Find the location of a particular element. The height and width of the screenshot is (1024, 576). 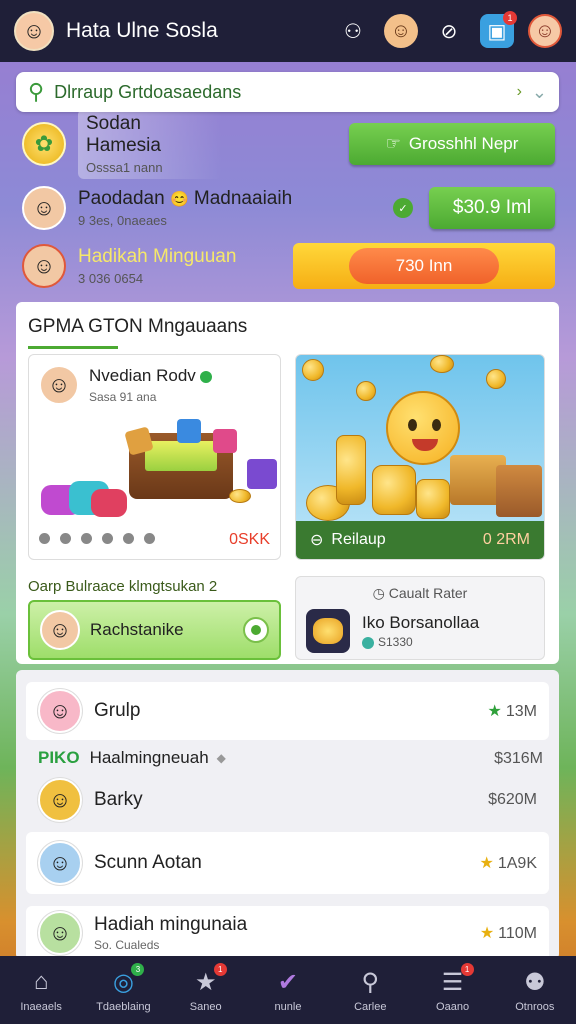

block-icon is located at coordinates (189, 431).